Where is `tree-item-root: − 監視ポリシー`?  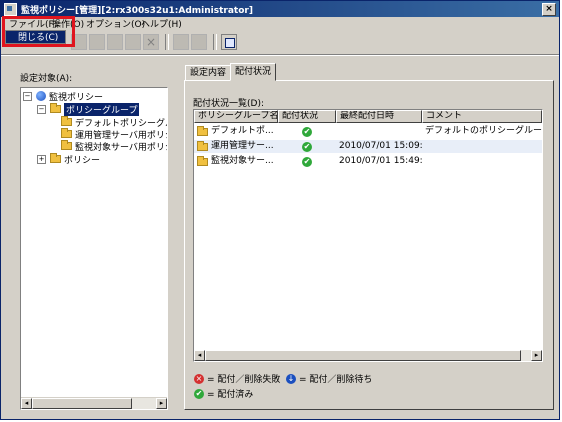
tree-item-root: − 監視ポリシー is located at coordinates (63, 96).